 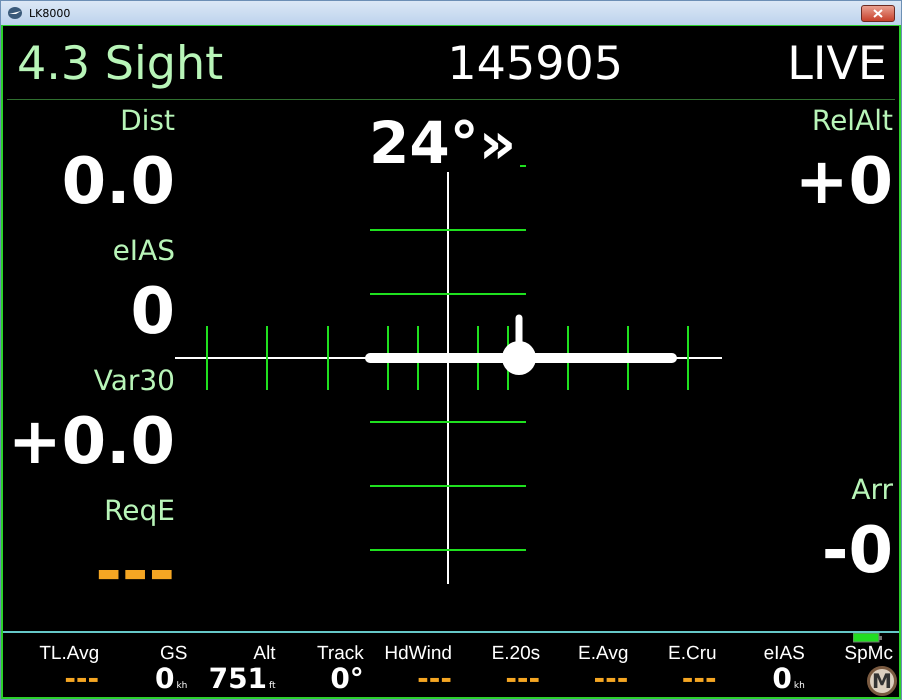 I want to click on field-value: +0.0, so click(x=91, y=442).